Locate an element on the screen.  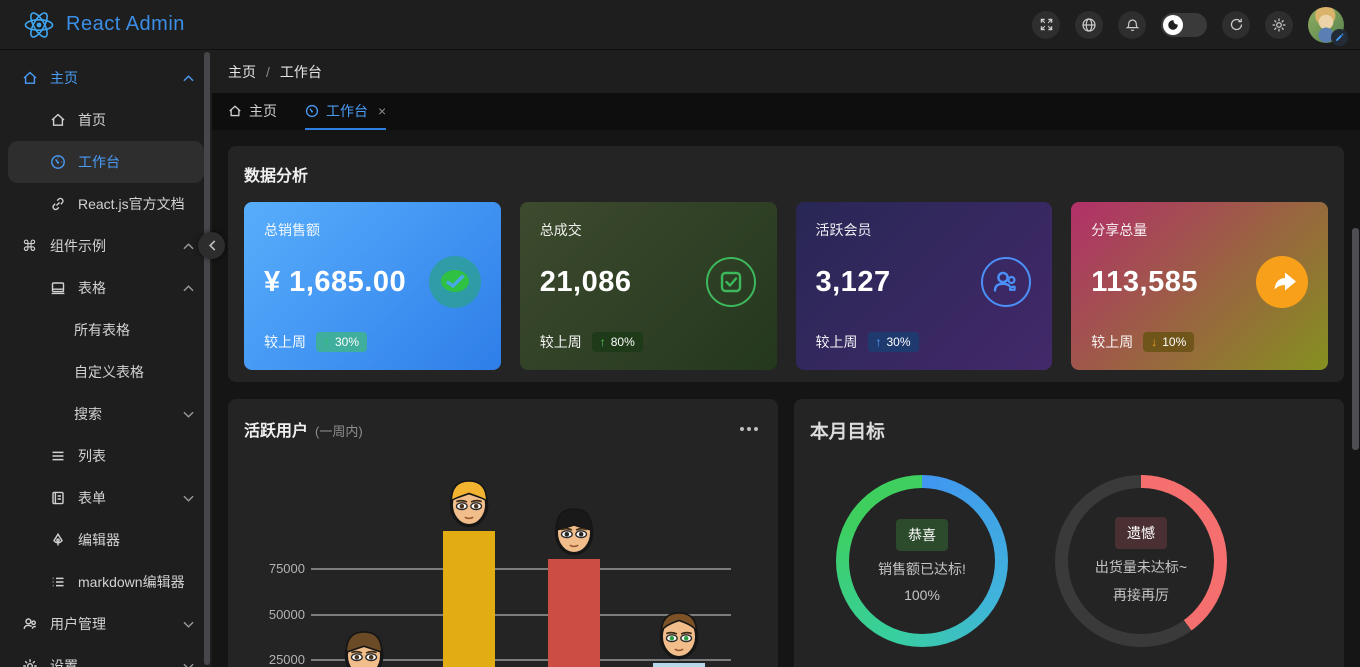
gridline is located at coordinates (521, 569).